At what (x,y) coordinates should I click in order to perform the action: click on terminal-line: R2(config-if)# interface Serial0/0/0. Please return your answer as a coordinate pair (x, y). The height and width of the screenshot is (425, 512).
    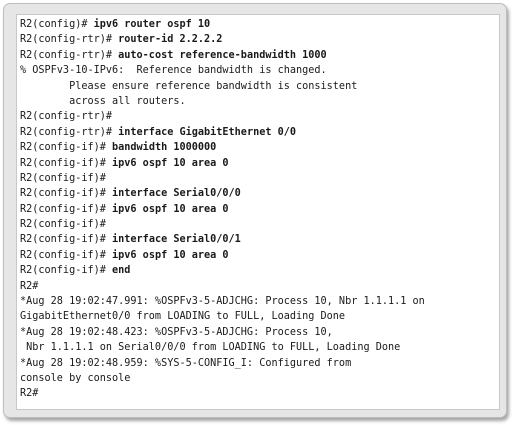
    Looking at the image, I should click on (259, 193).